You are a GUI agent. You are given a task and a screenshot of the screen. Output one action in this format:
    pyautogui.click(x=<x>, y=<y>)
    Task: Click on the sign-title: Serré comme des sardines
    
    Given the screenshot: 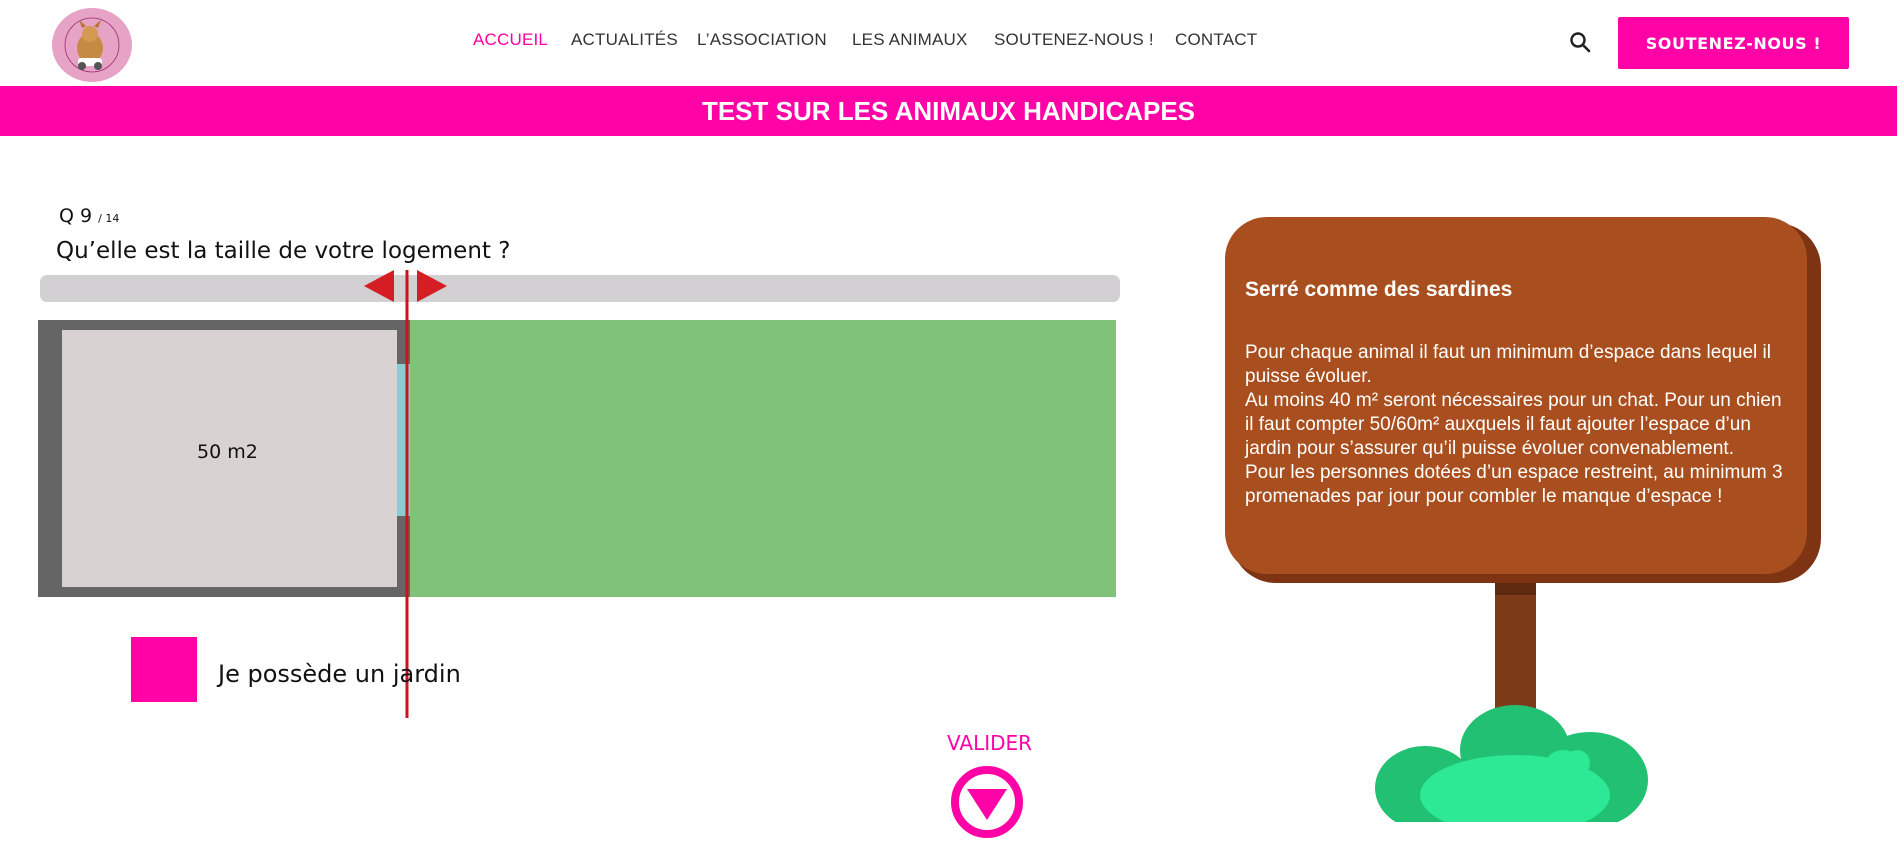 What is the action you would take?
    pyautogui.click(x=1379, y=289)
    